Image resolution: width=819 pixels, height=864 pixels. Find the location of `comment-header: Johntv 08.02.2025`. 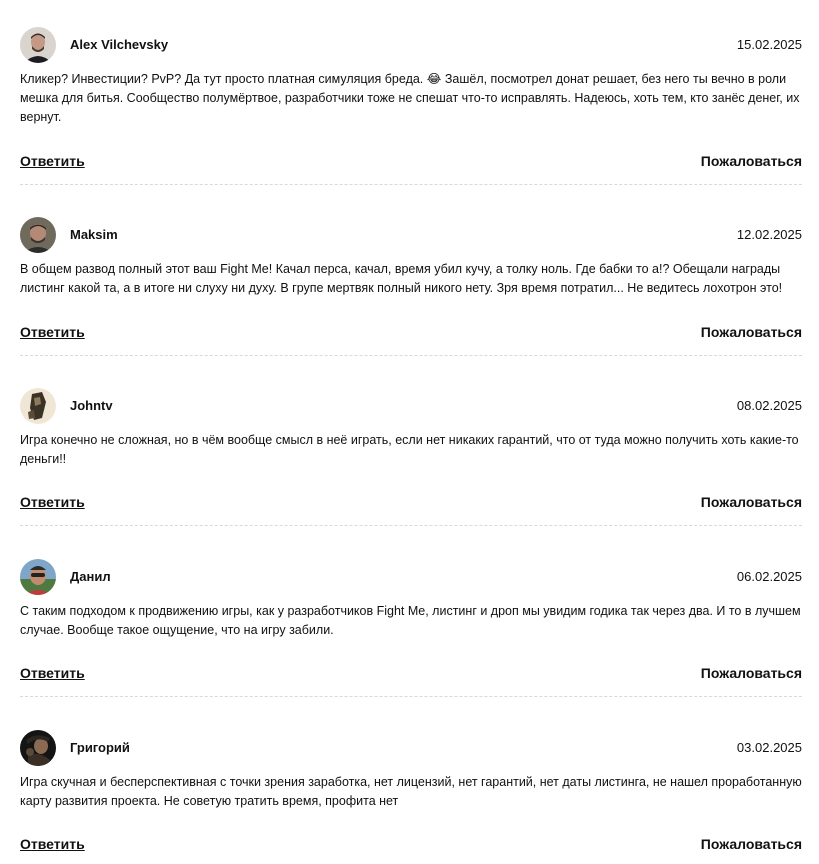

comment-header: Johntv 08.02.2025 is located at coordinates (411, 406).